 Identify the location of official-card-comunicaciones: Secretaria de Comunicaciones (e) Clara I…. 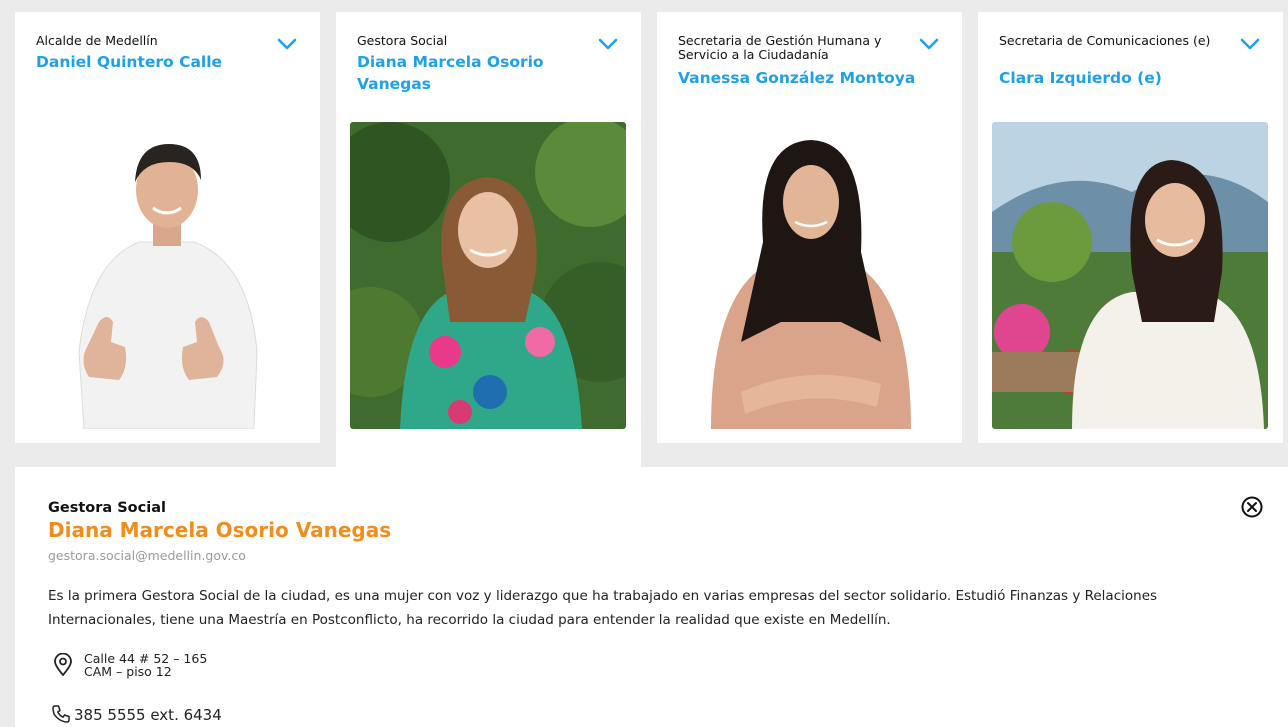
(1130, 227).